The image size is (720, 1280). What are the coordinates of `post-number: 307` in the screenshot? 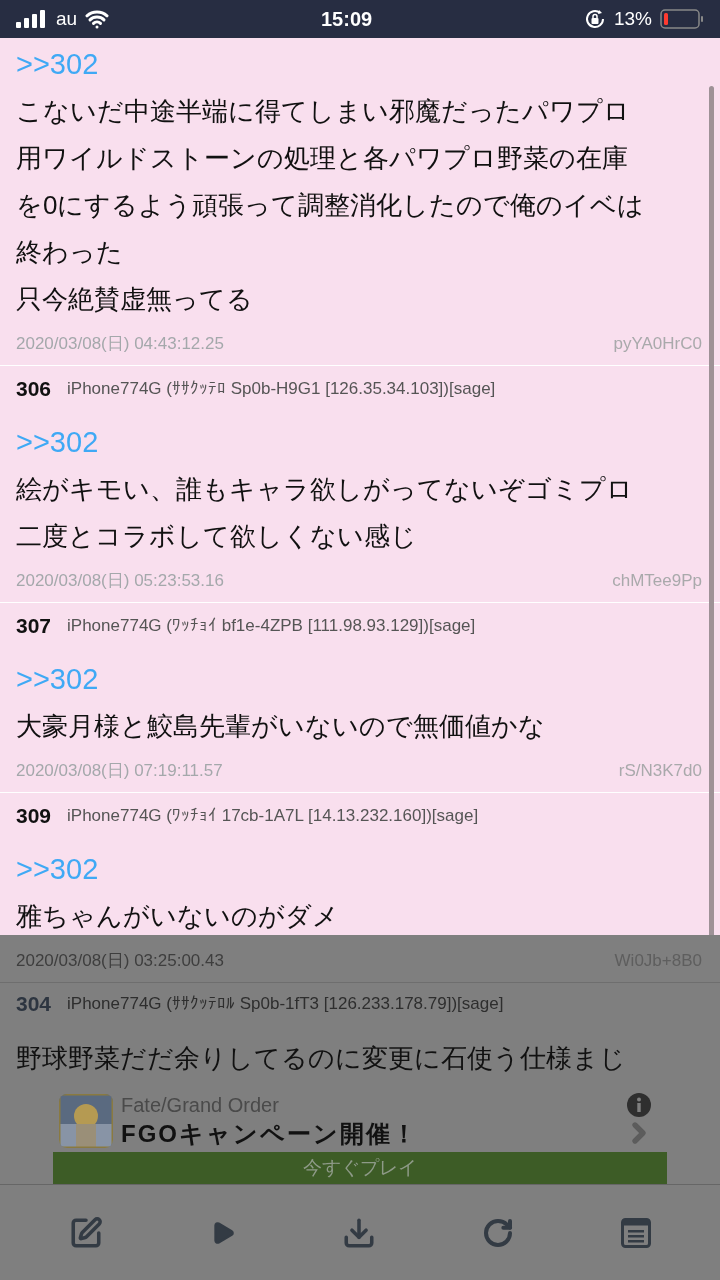 It's located at (34, 626).